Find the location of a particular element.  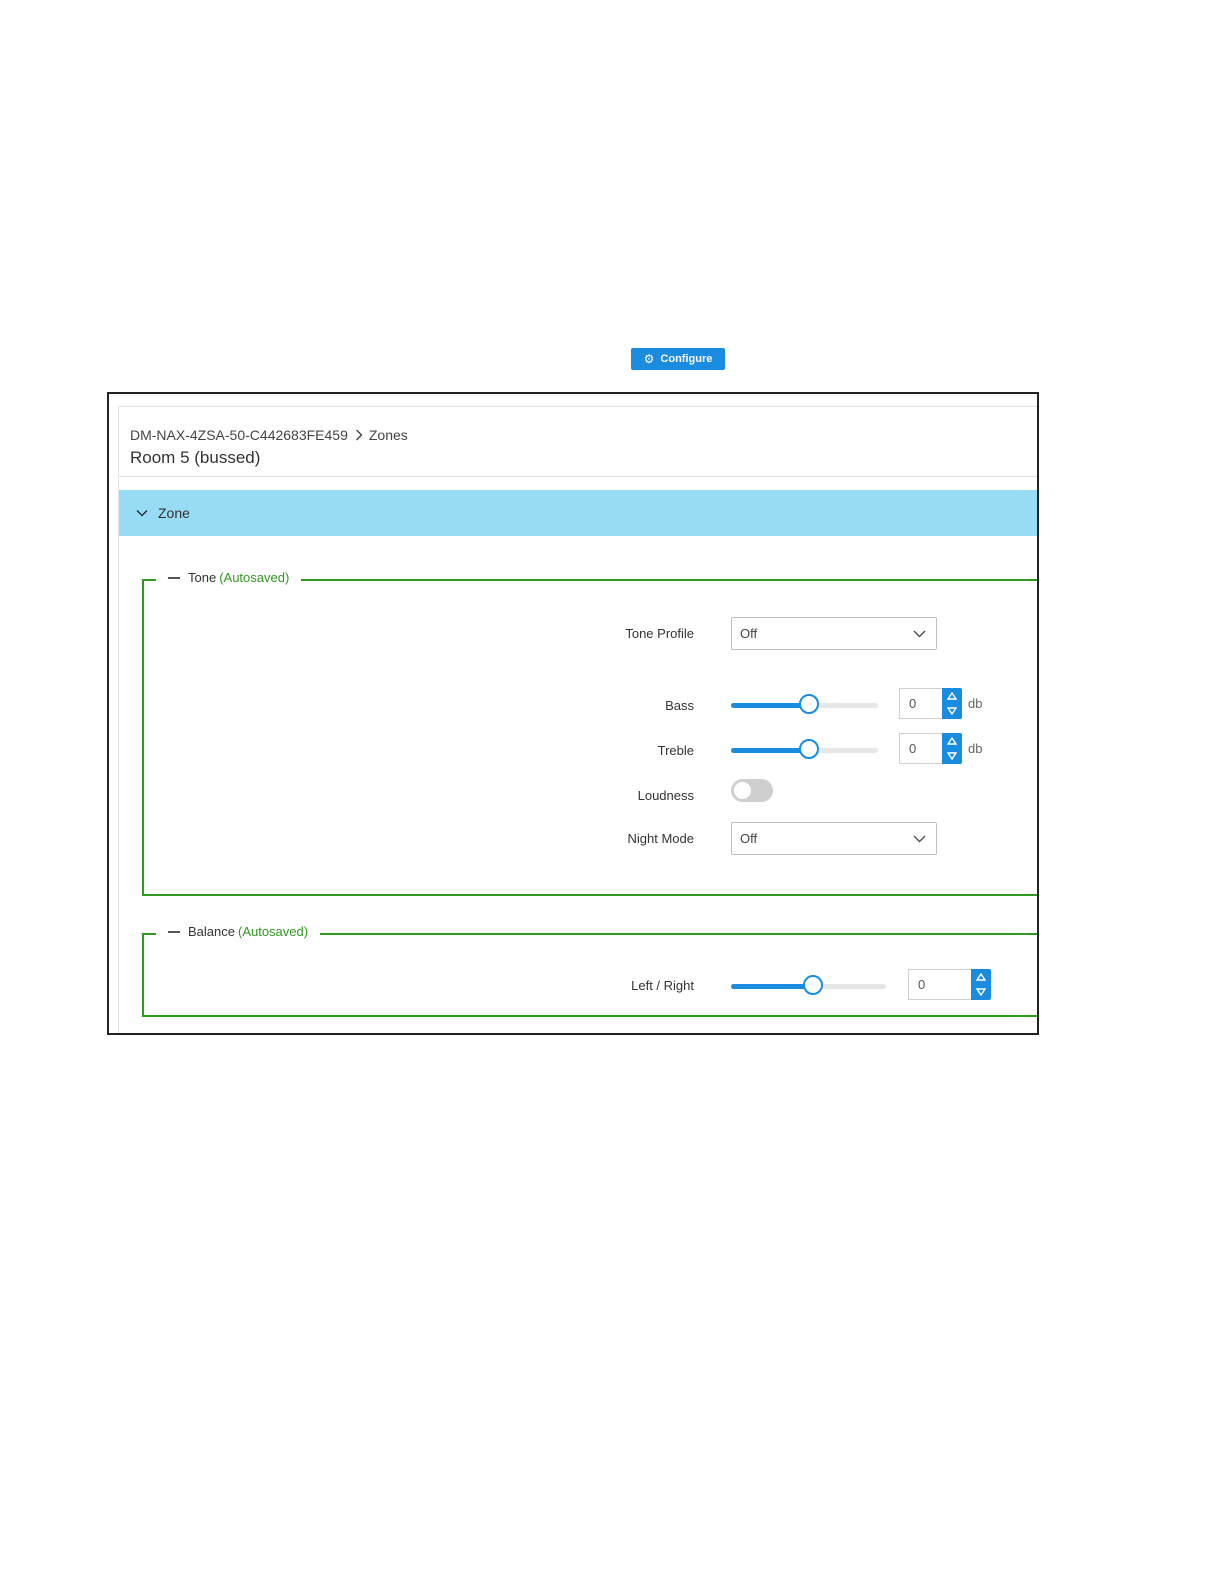

bass-stepper: 0 is located at coordinates (930, 703).